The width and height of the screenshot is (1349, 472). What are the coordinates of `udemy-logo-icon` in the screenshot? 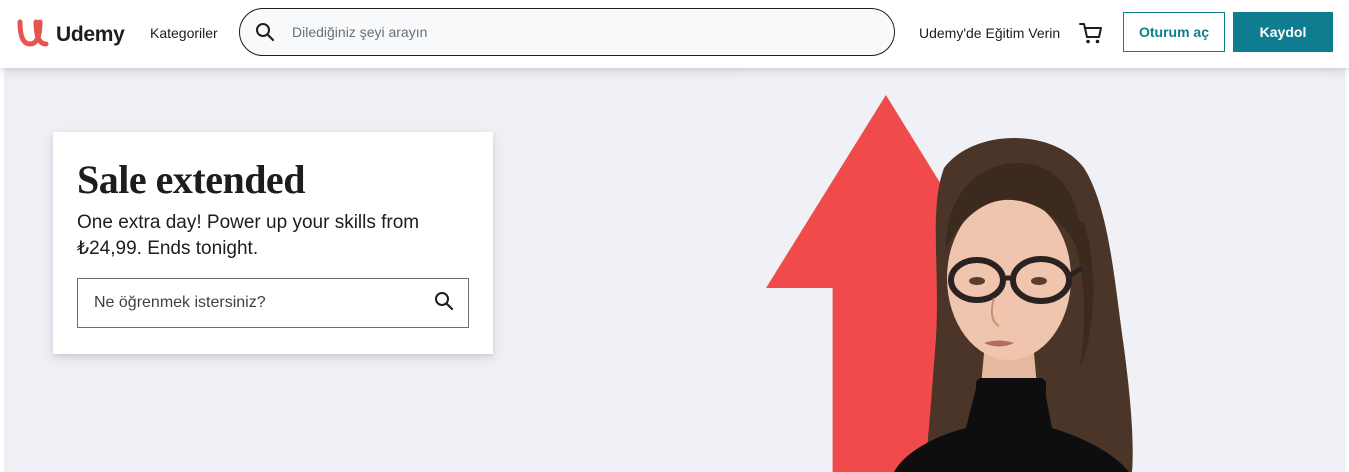 It's located at (34, 34).